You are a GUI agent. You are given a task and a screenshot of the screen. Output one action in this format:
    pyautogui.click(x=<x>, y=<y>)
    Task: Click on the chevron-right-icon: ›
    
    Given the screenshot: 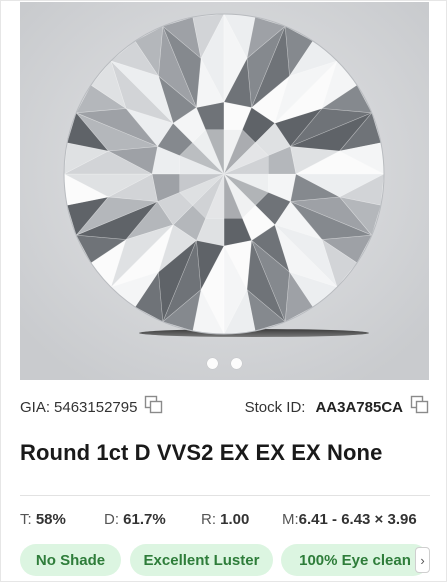 What is the action you would take?
    pyautogui.click(x=422, y=560)
    